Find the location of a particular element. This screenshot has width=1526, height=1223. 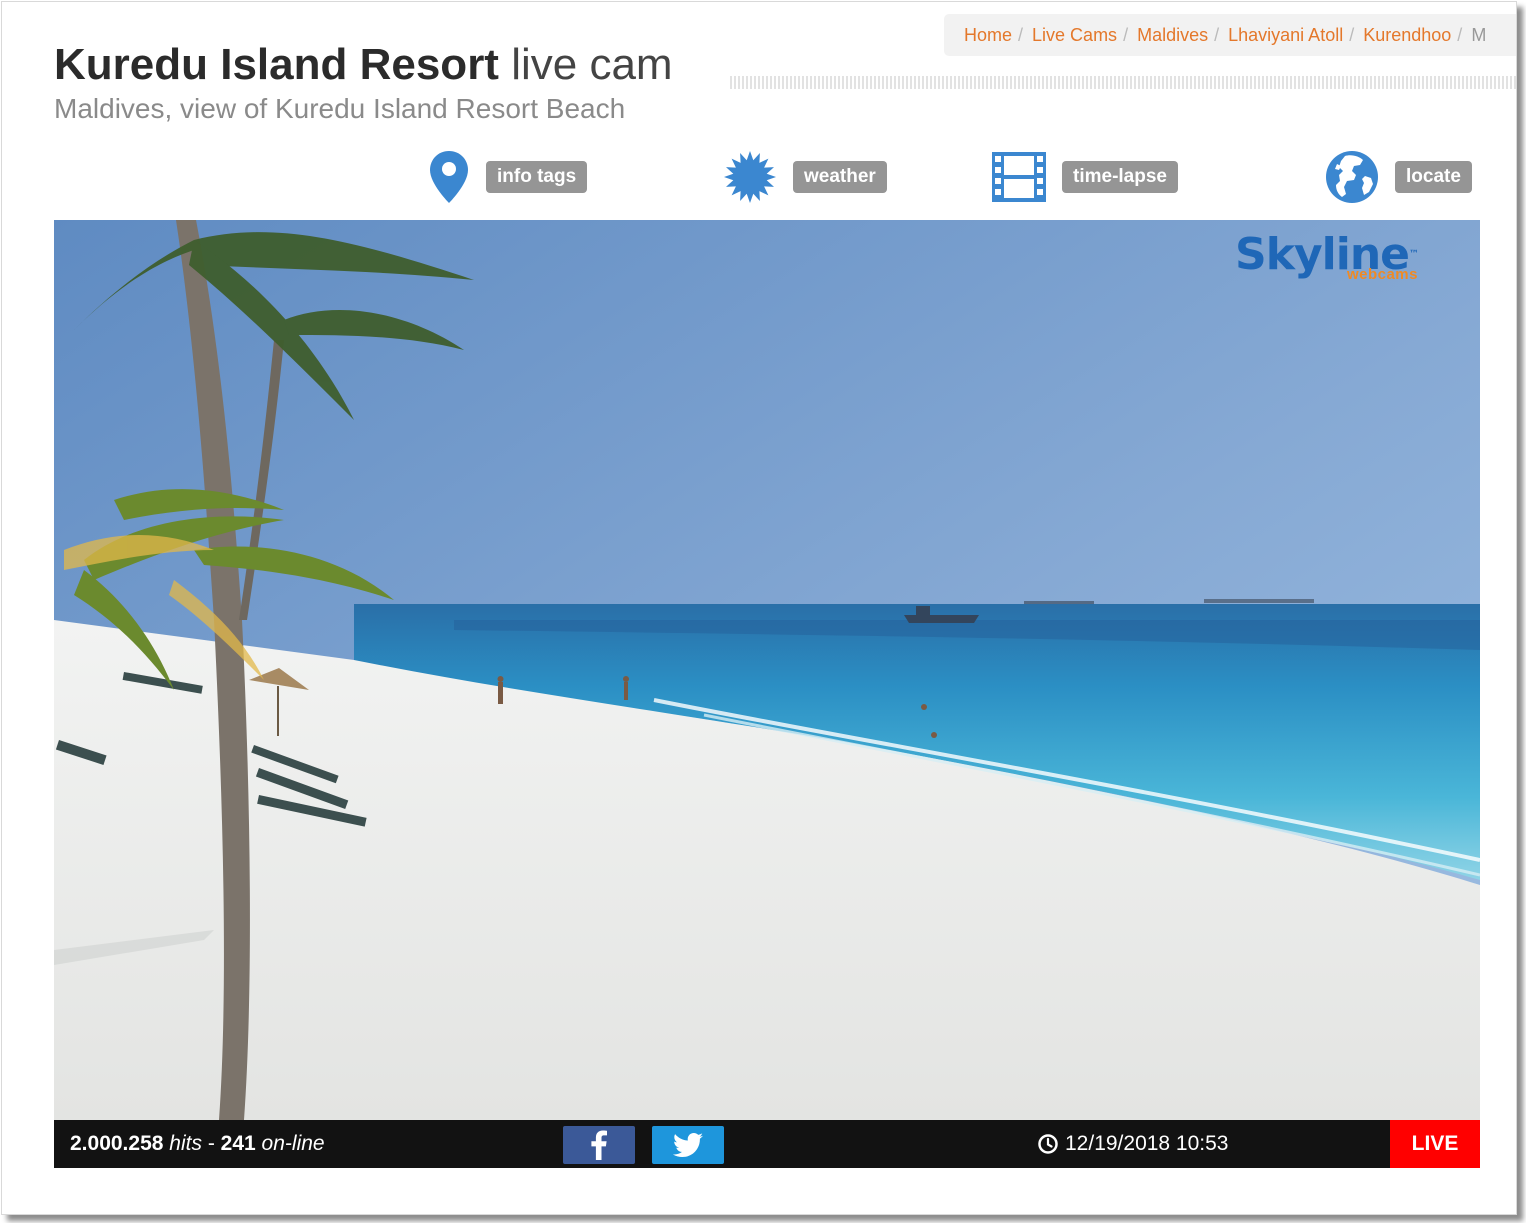

breadcrumb-lhaviyani-atoll: Lhaviyani Atoll is located at coordinates (1285, 35).